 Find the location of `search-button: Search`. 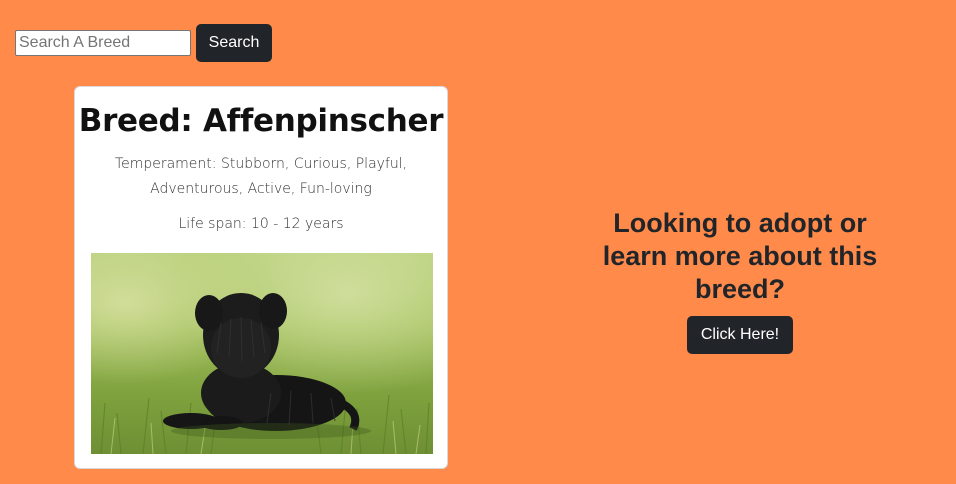

search-button: Search is located at coordinates (234, 43).